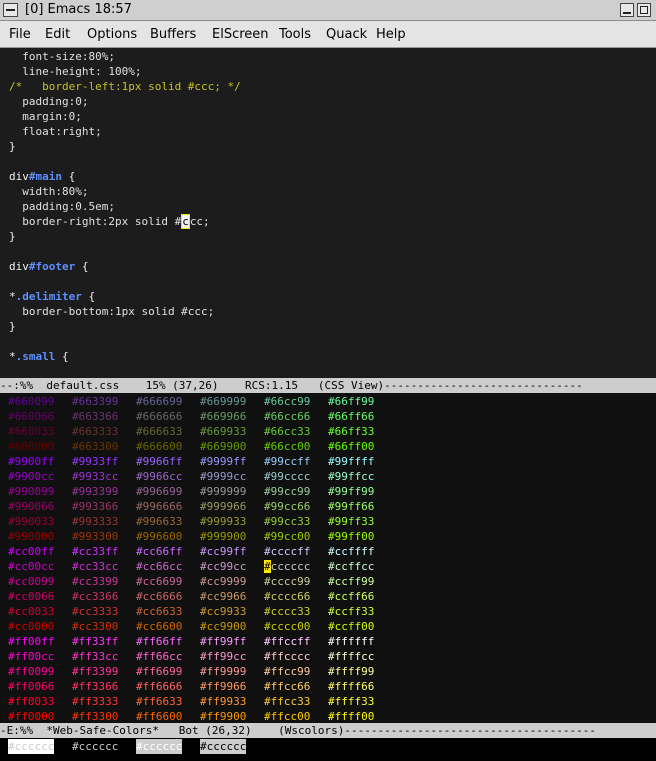 This screenshot has height=761, width=656. What do you see at coordinates (351, 461) in the screenshot?
I see `color-entry: #99ffff` at bounding box center [351, 461].